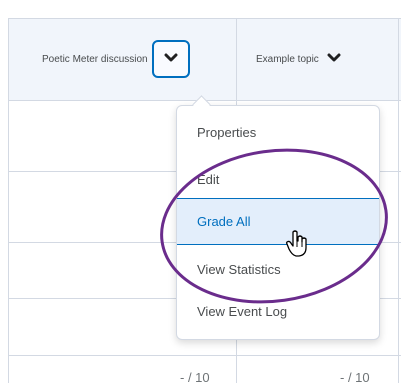  What do you see at coordinates (297, 246) in the screenshot?
I see `hand-pointer-icon` at bounding box center [297, 246].